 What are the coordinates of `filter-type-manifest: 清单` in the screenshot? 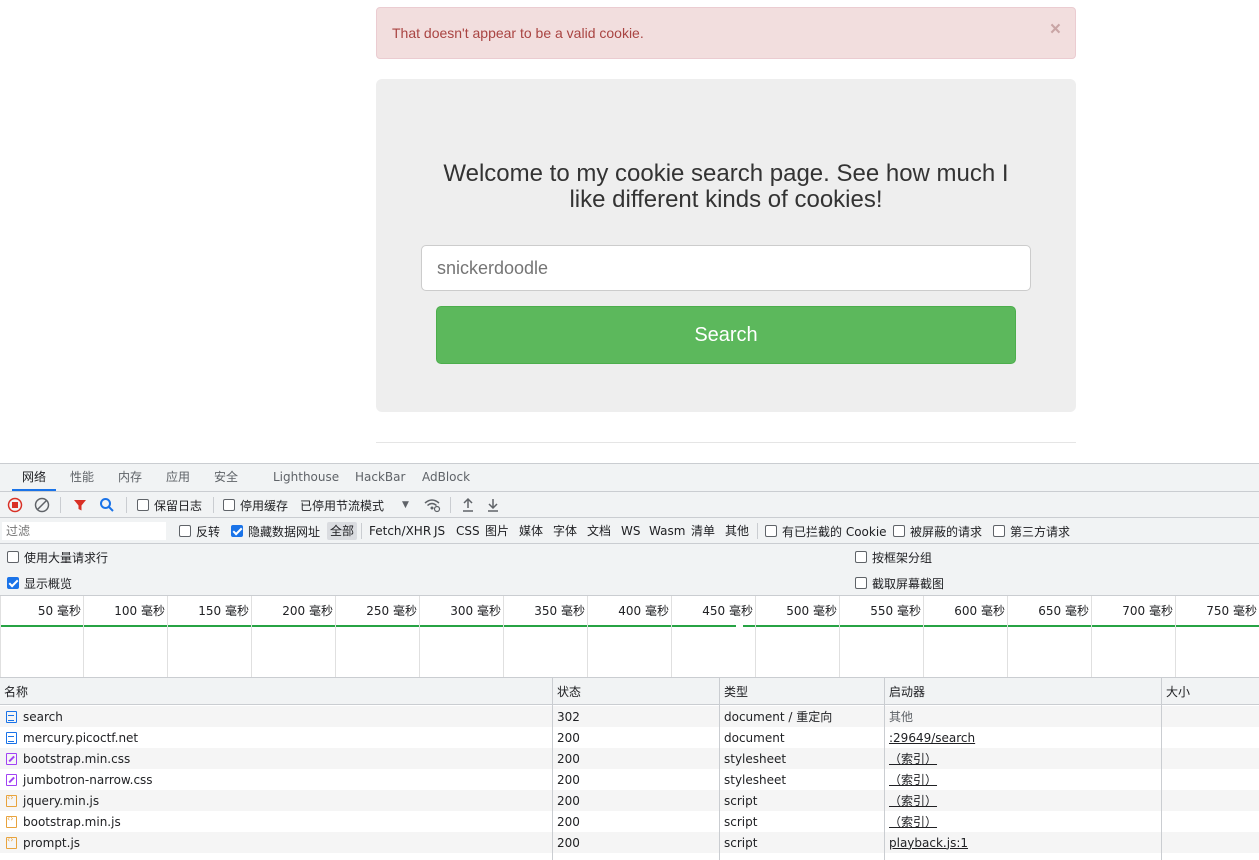 It's located at (703, 531).